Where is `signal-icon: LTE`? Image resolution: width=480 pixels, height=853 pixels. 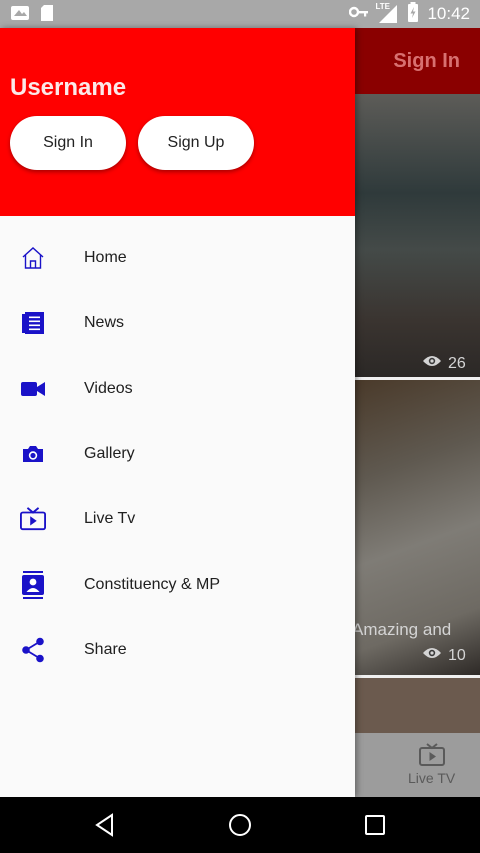
signal-icon: LTE is located at coordinates (387, 13).